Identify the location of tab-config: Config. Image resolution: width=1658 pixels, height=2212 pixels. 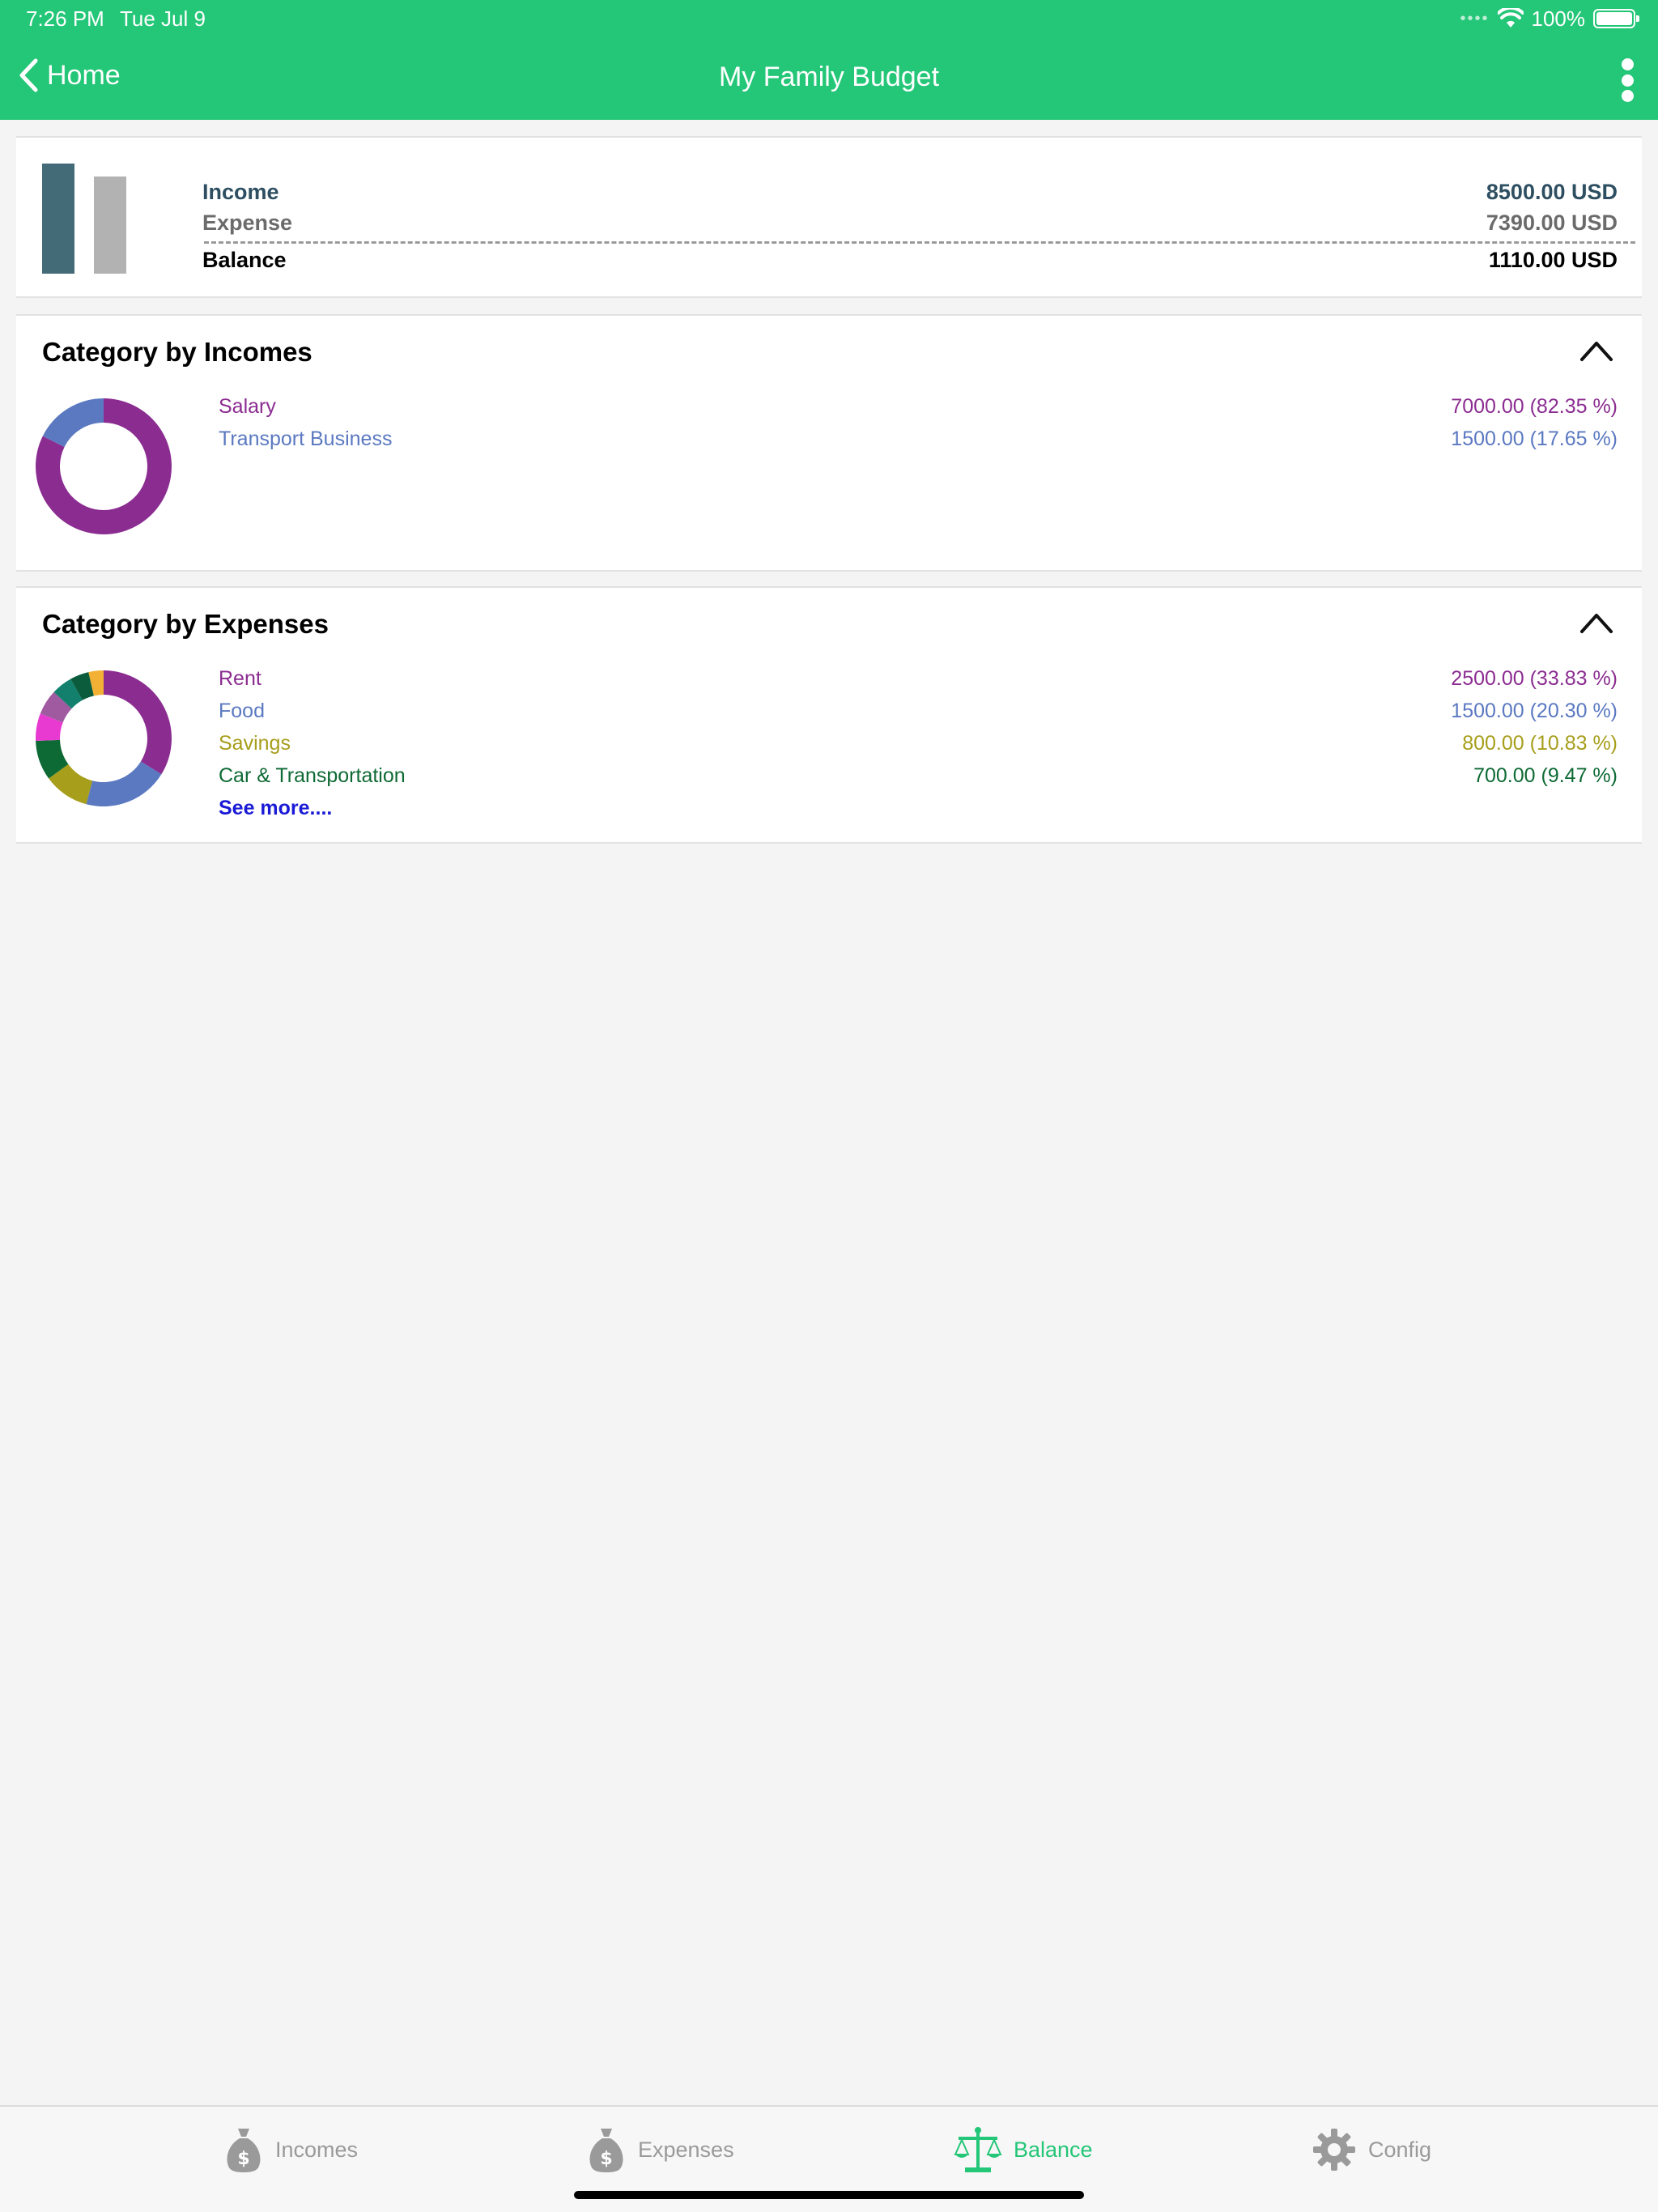
(1371, 2149).